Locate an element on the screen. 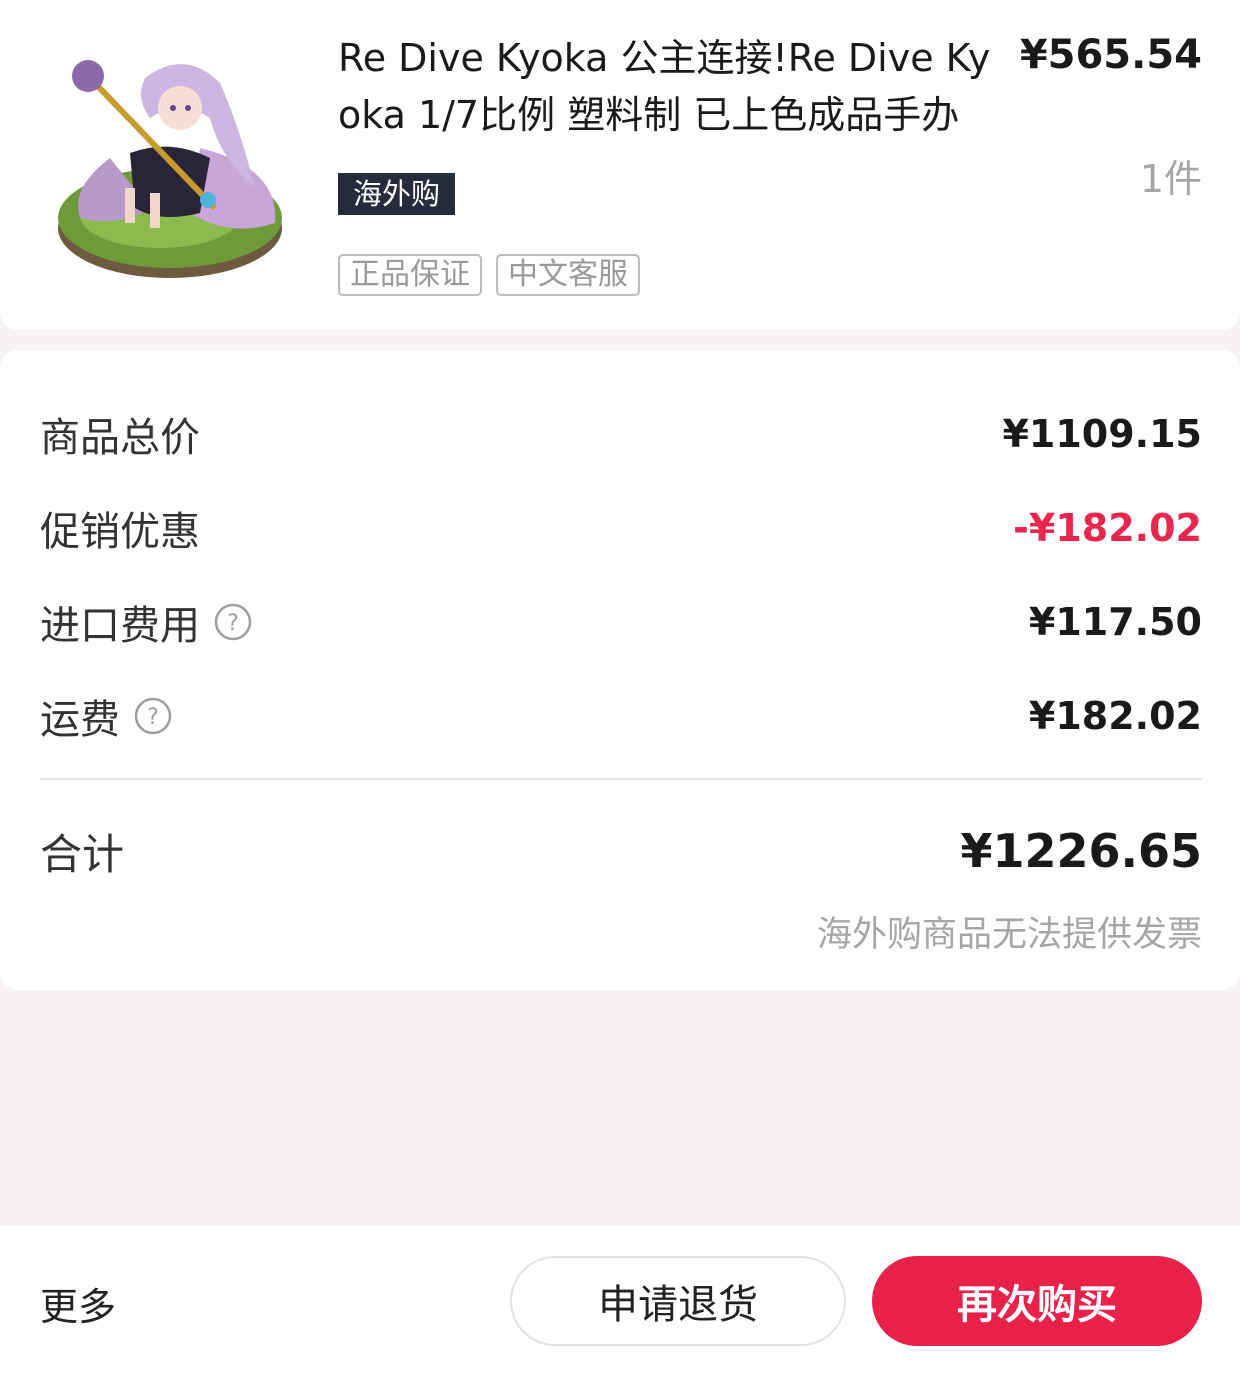 This screenshot has height=1374, width=1240. total-row: 合计 ¥1226.65 is located at coordinates (621, 851).